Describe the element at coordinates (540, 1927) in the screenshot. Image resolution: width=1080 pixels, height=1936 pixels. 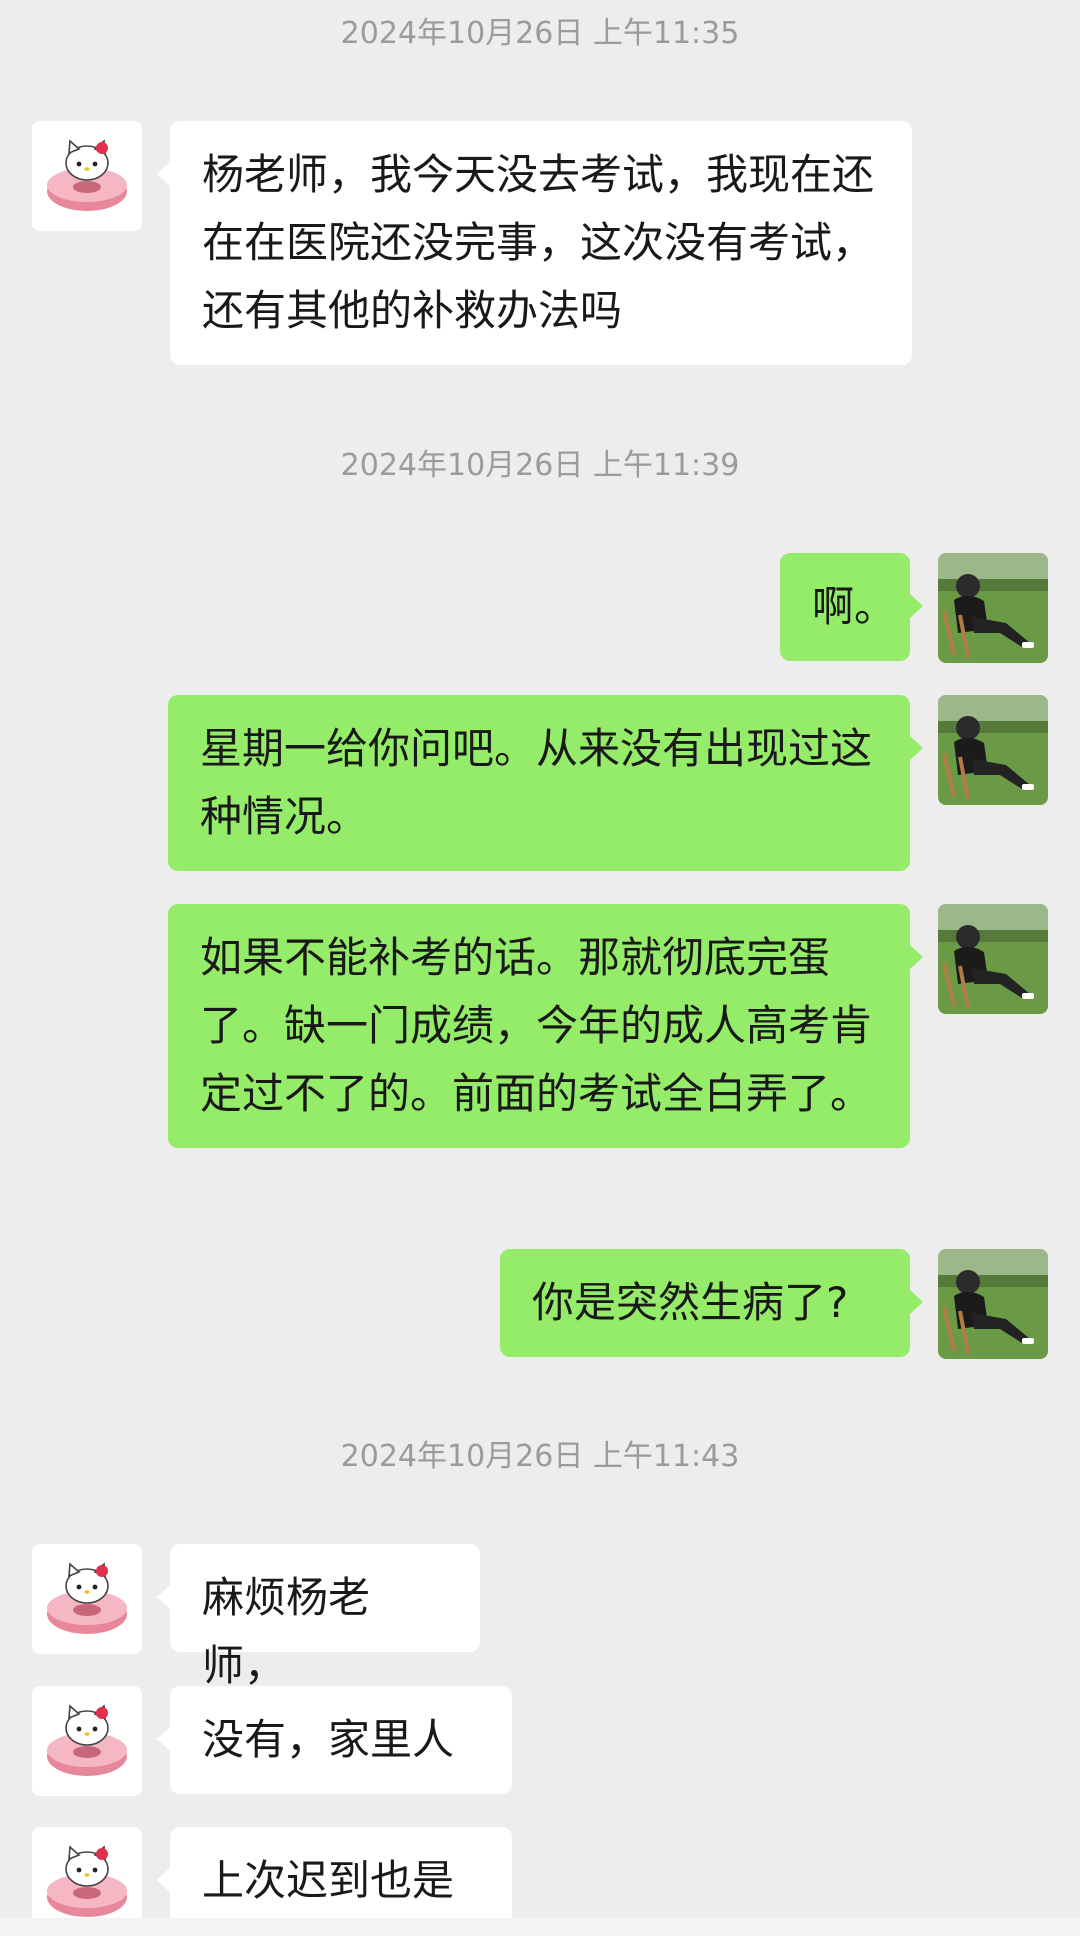
I see `bottom-divider` at that location.